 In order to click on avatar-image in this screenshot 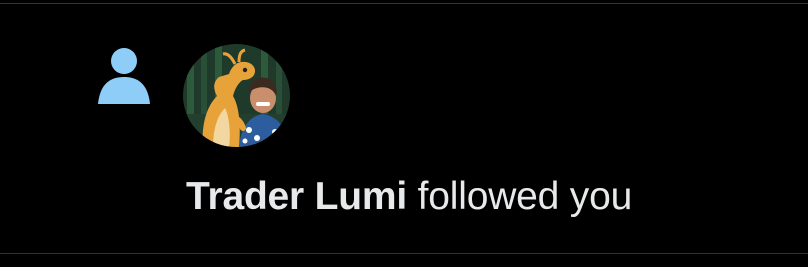, I will do `click(236, 95)`.